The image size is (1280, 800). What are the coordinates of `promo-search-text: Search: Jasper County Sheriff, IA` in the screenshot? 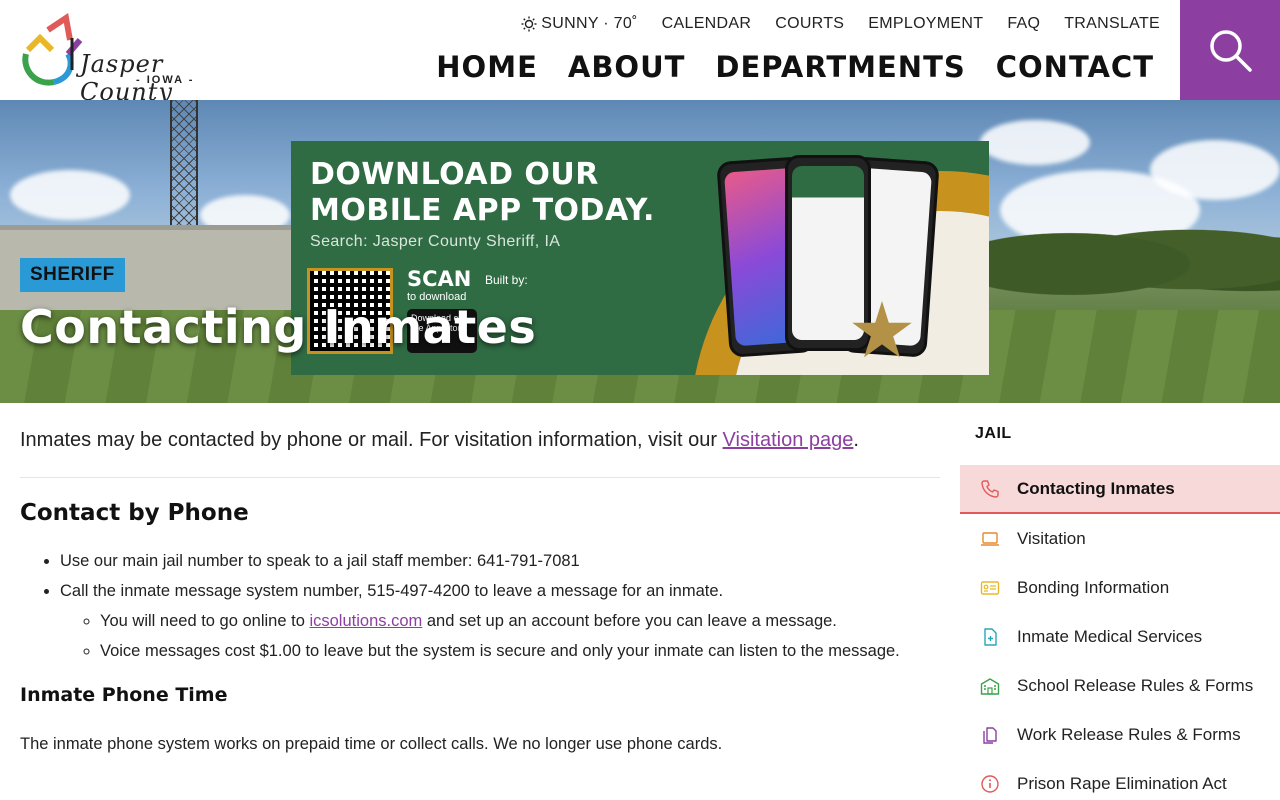 It's located at (435, 241).